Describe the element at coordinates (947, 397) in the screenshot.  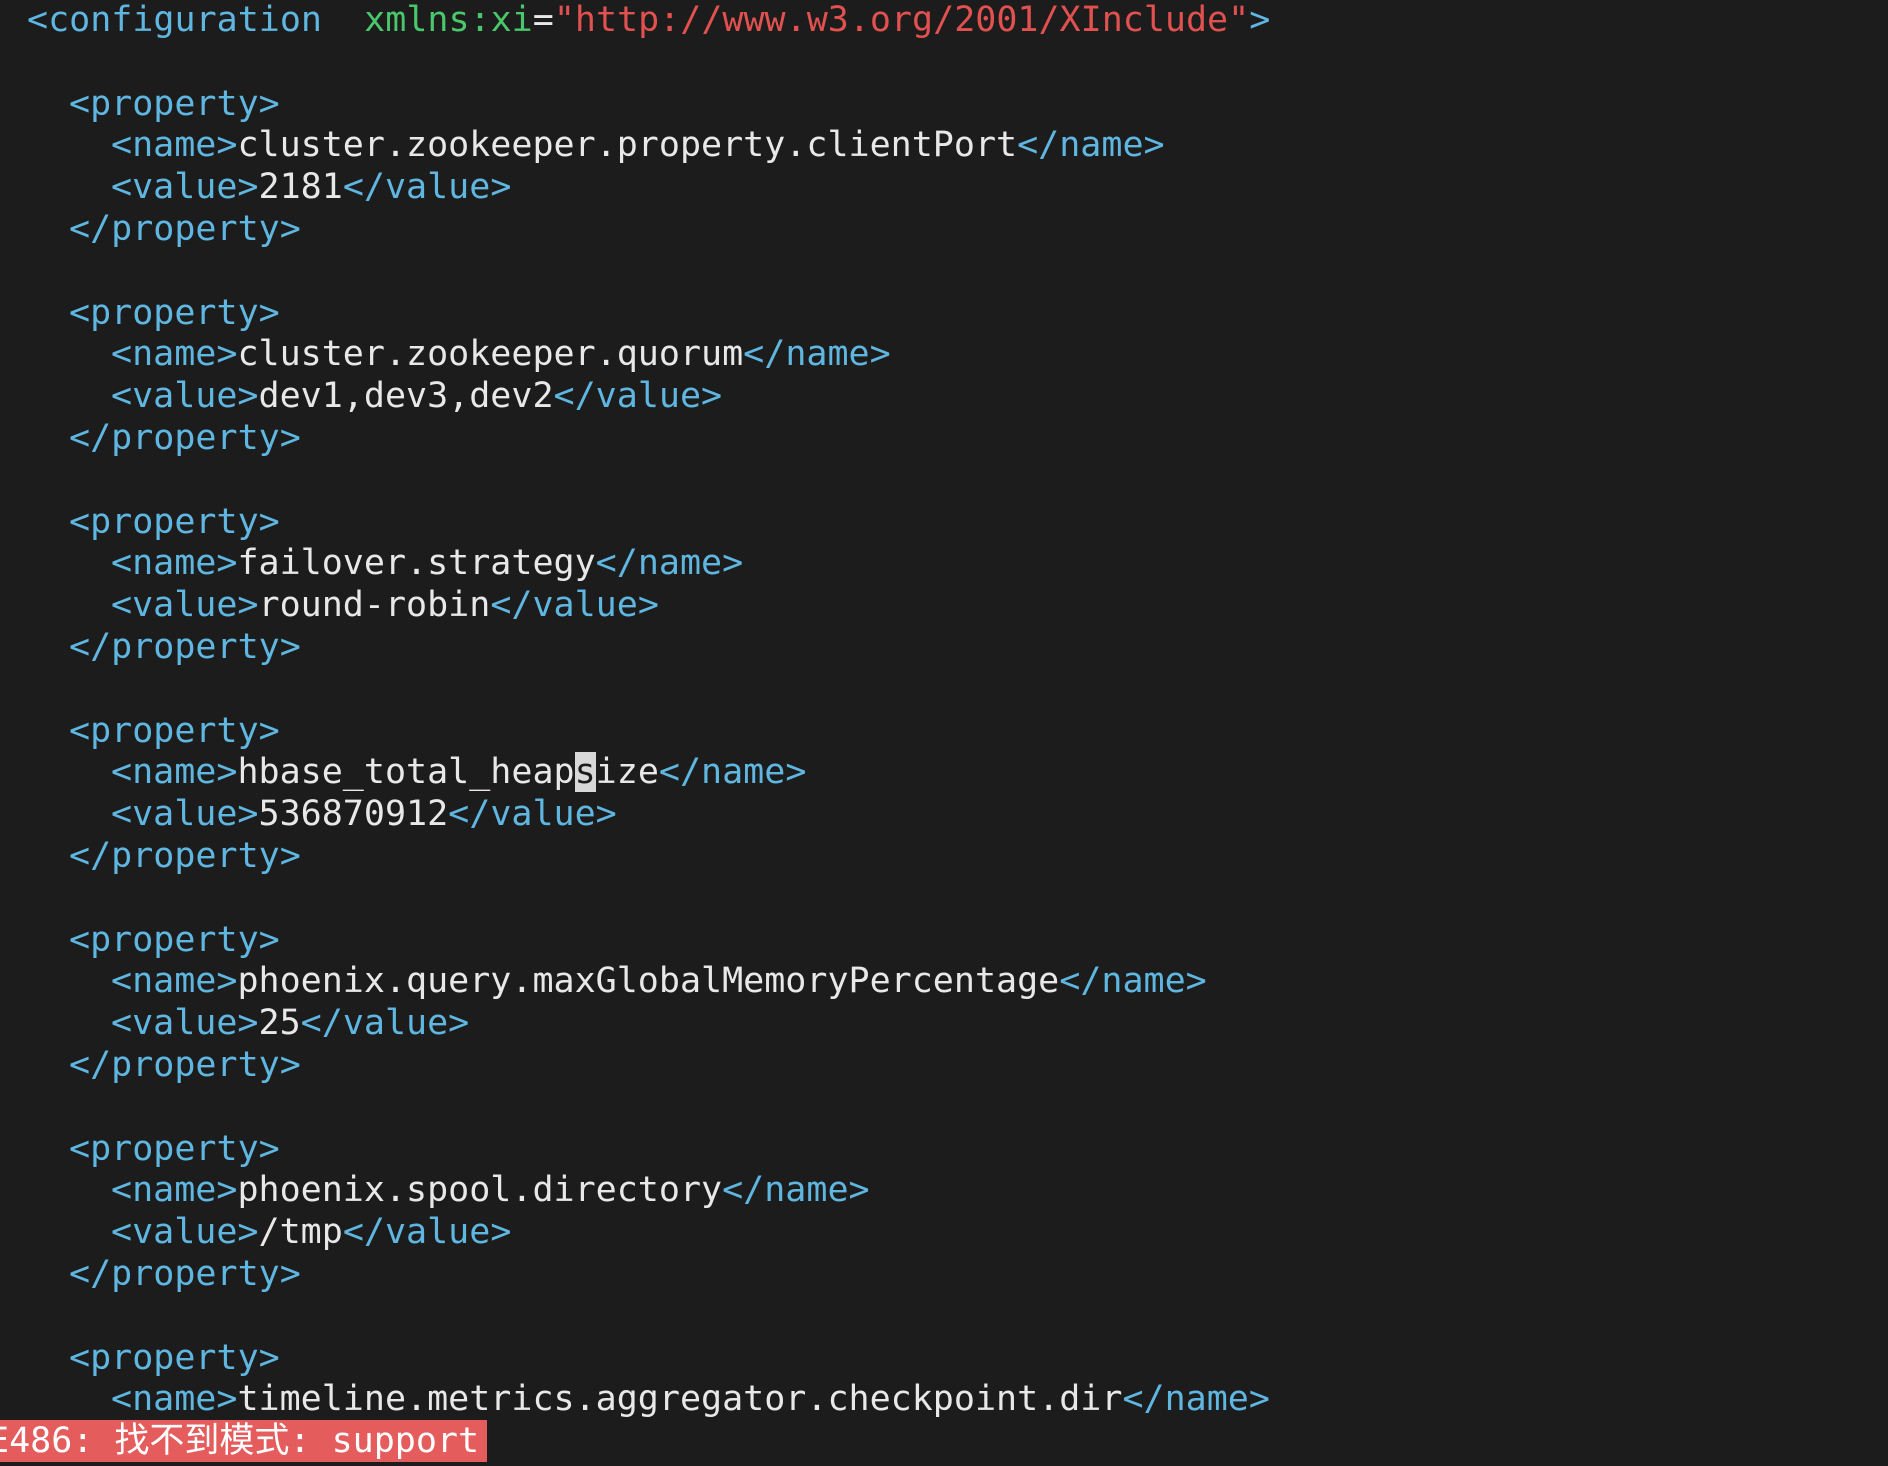
I see `property-value-line: <value>dev1,dev3,dev2</value>` at that location.